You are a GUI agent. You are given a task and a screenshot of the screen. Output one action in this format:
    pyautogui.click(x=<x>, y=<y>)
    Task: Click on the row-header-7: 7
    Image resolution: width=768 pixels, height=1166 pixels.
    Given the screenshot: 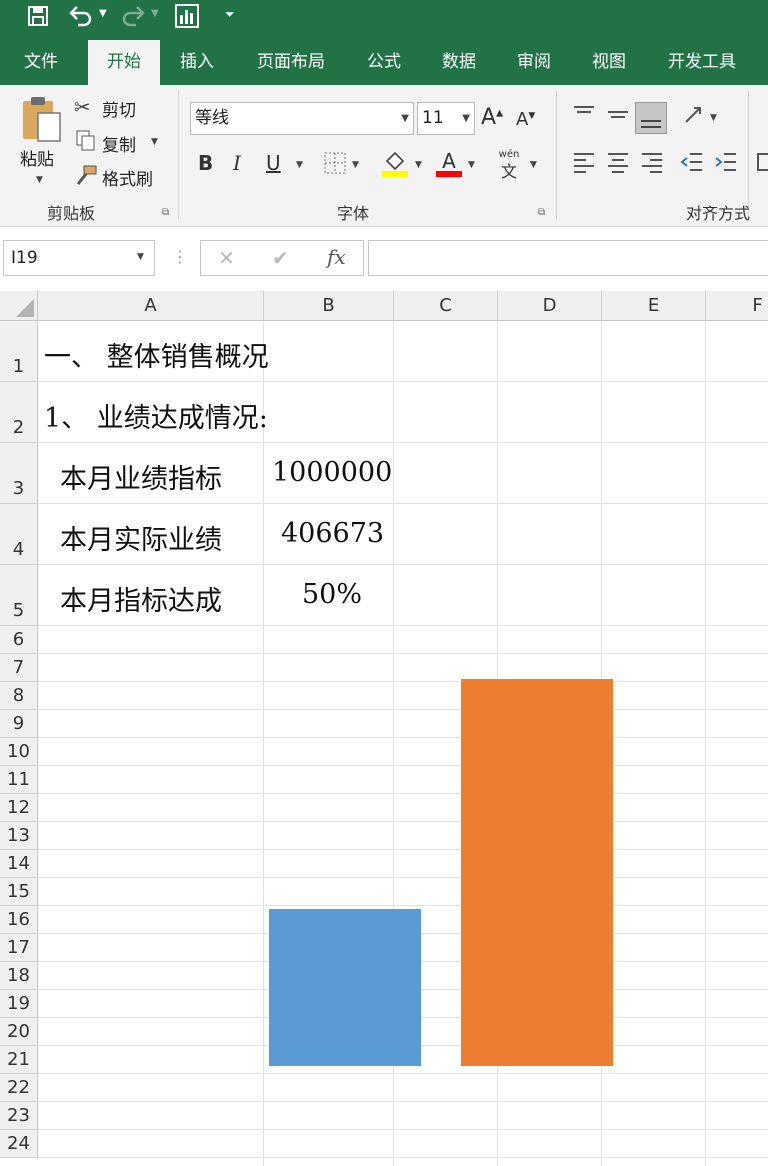 What is the action you would take?
    pyautogui.click(x=19, y=668)
    